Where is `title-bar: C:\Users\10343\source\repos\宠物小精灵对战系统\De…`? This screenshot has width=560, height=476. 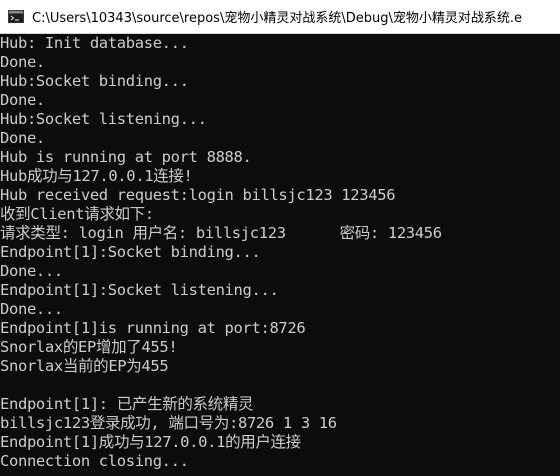
title-bar: C:\Users\10343\source\repos\宠物小精灵对战系统\De… is located at coordinates (280, 17).